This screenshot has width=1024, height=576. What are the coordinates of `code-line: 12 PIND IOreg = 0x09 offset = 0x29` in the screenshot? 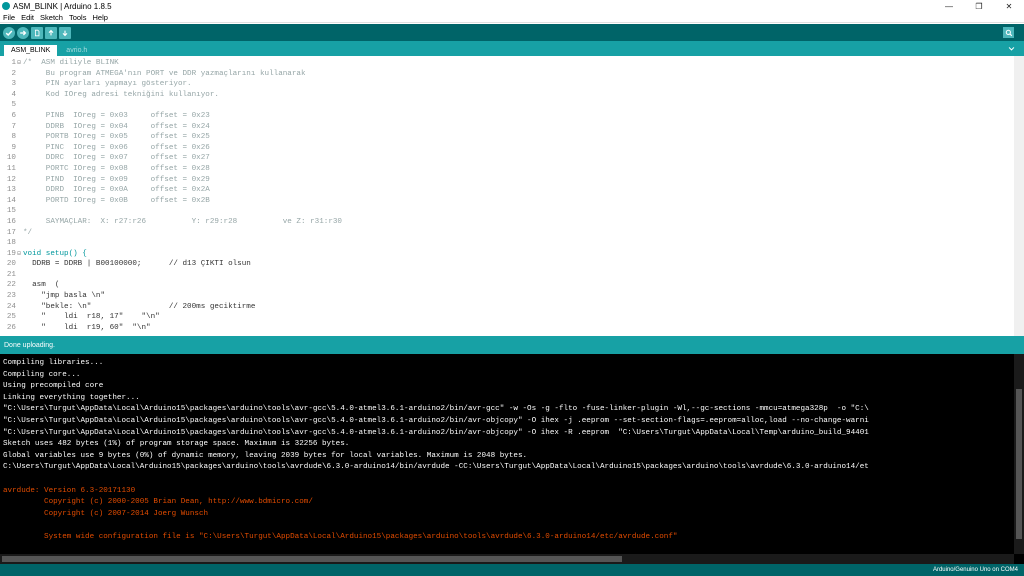 It's located at (507, 180).